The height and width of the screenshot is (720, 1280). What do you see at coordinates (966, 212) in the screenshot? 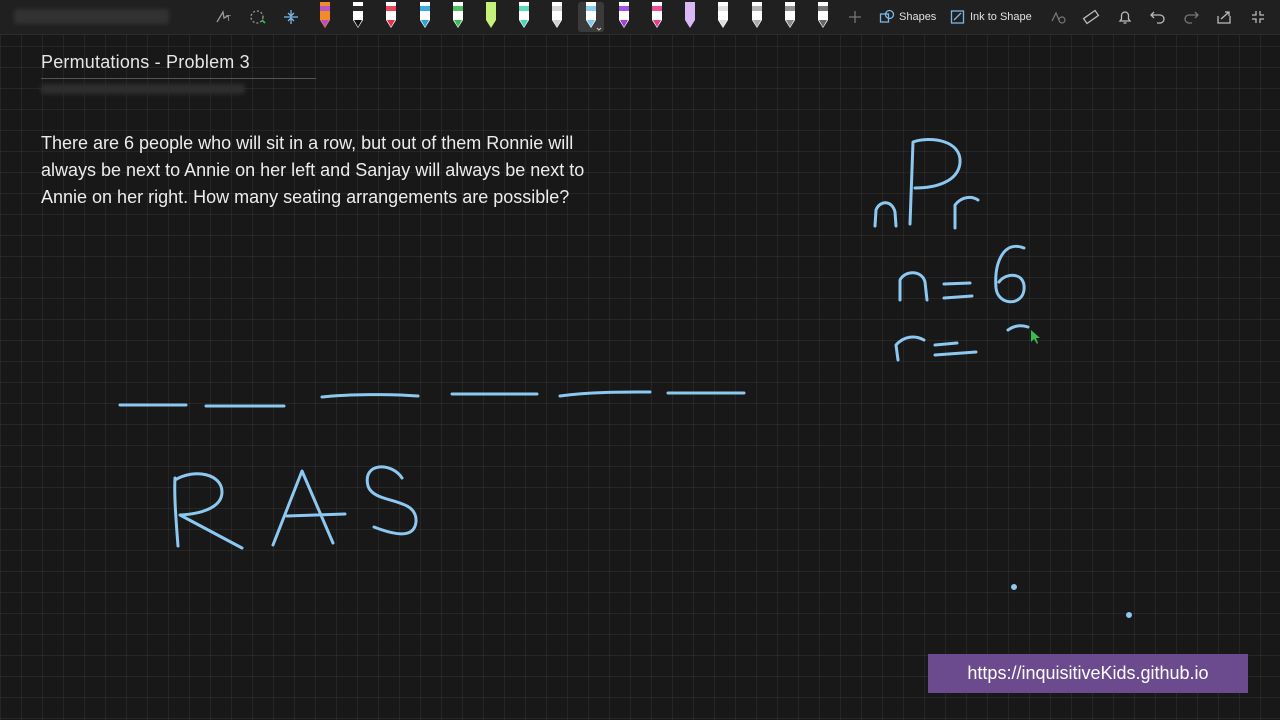
I see `ink-formula-r` at bounding box center [966, 212].